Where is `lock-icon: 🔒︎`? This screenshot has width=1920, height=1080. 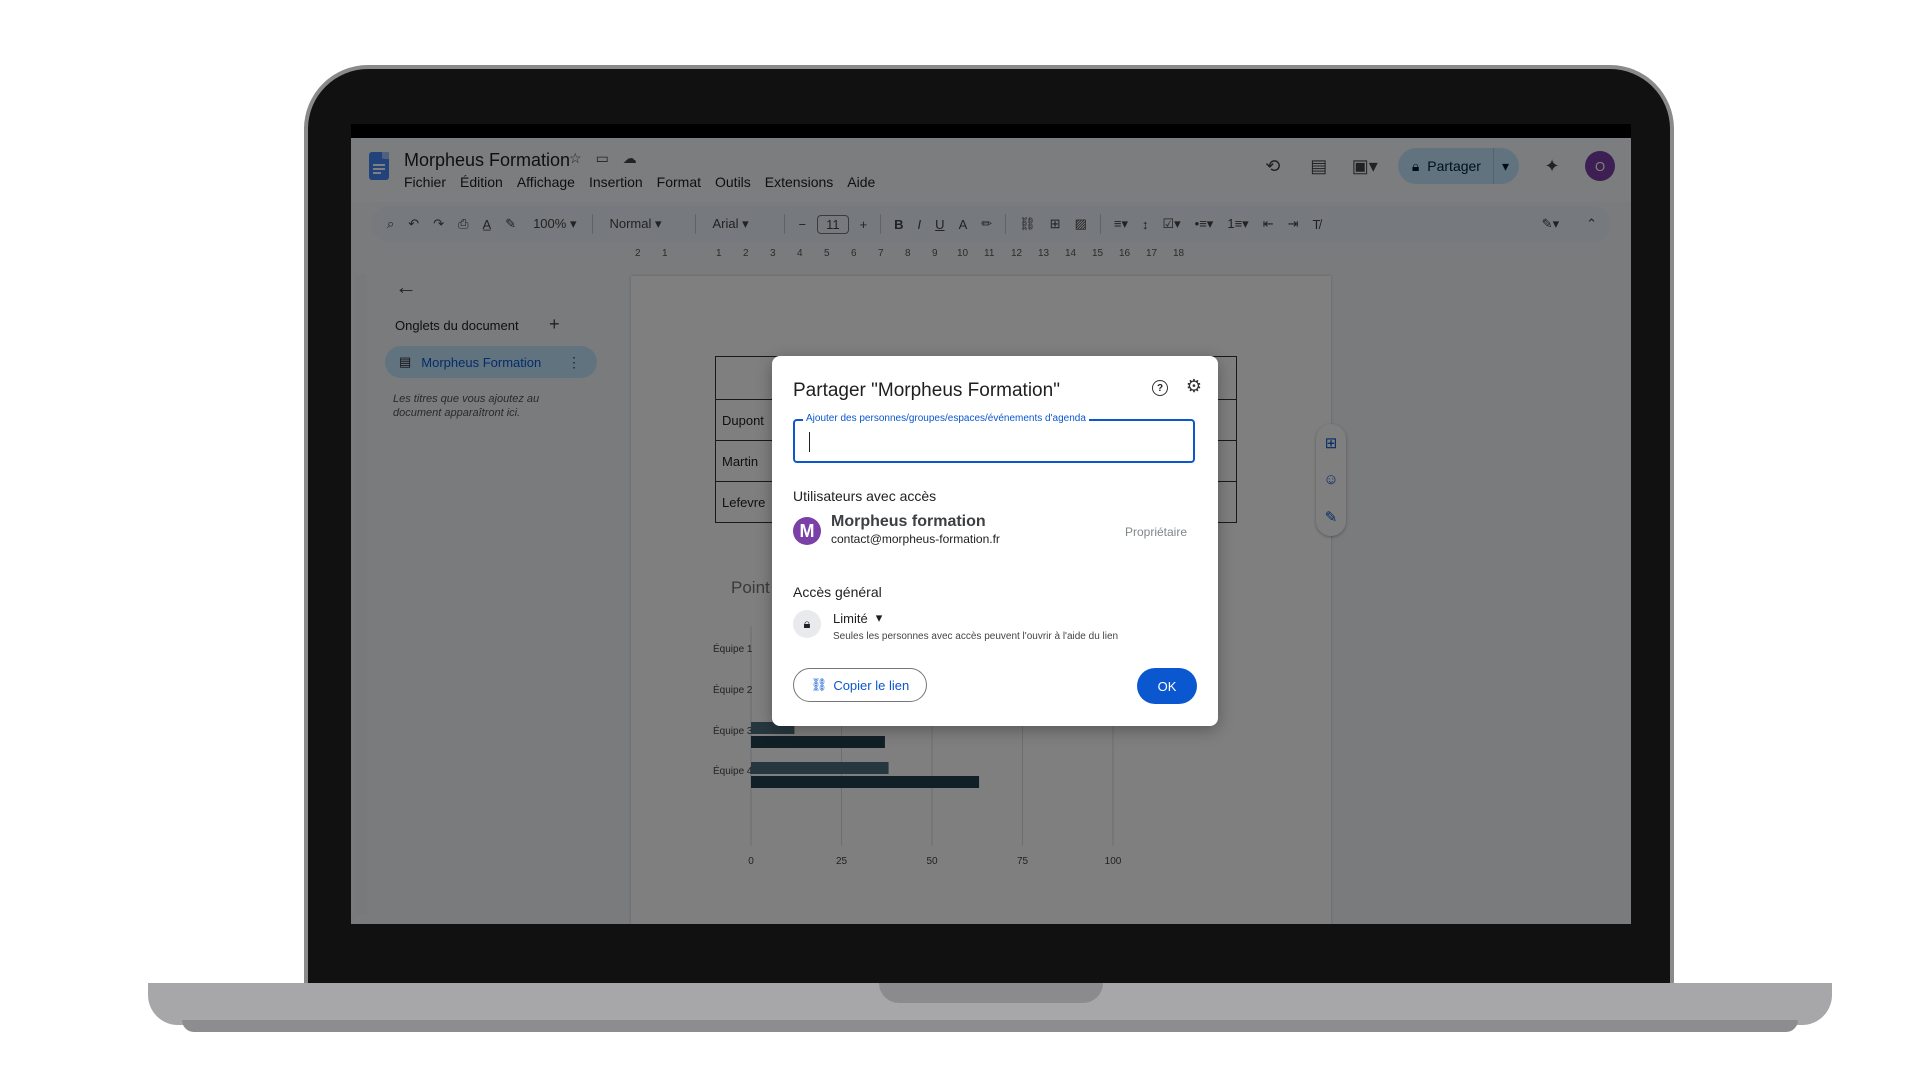 lock-icon: 🔒︎ is located at coordinates (807, 624).